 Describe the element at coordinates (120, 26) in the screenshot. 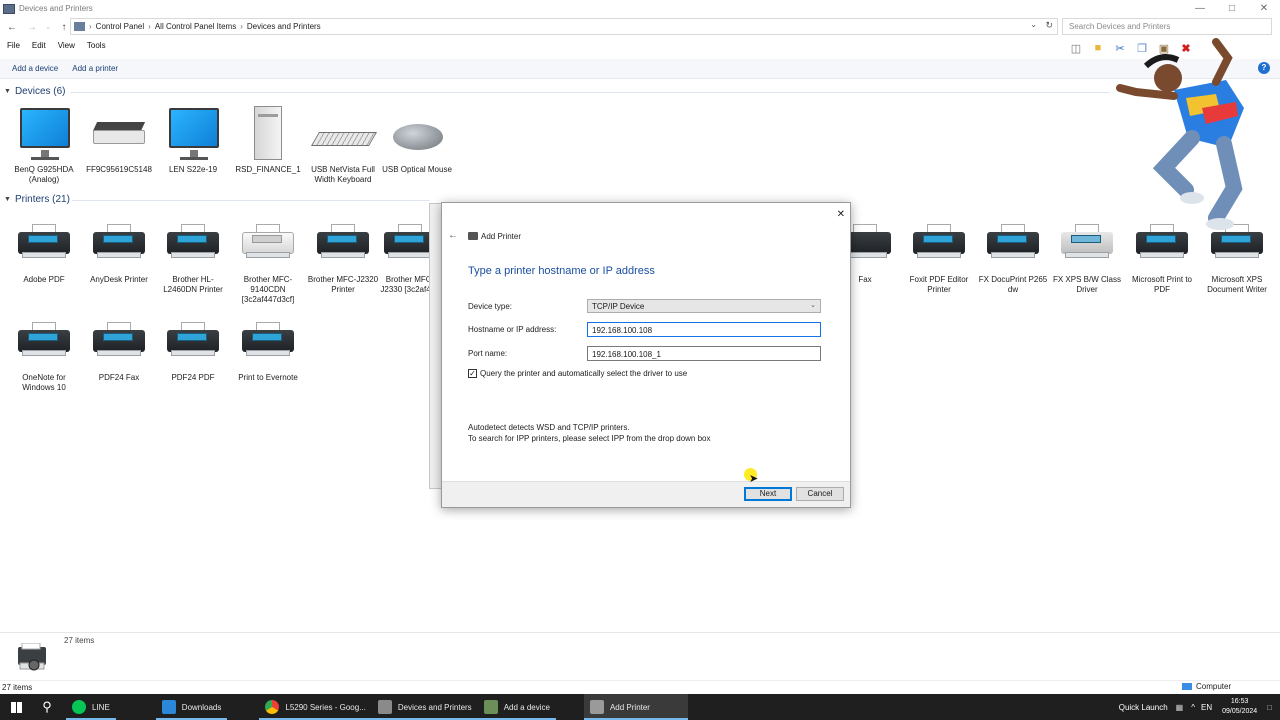

I see `breadcrumb-control-panel: Control Panel` at that location.